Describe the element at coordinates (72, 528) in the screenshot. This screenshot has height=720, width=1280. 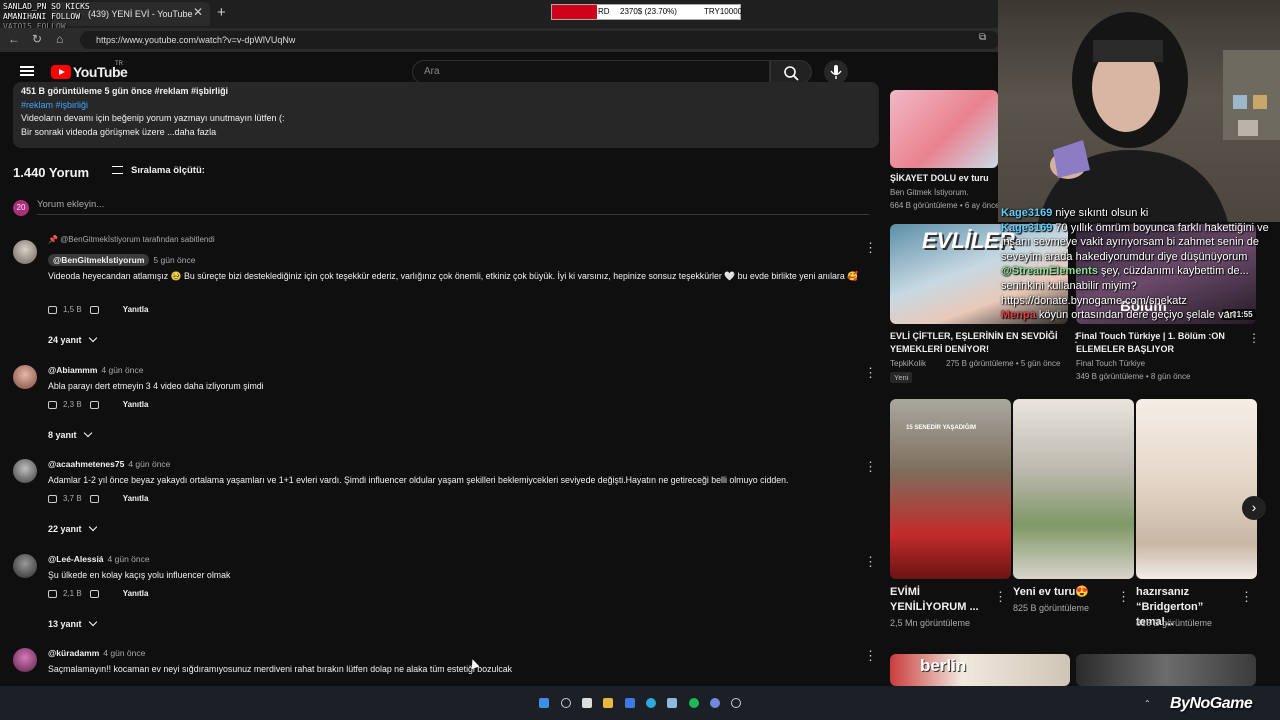
I see `replies-toggle: 22 yanıt` at that location.